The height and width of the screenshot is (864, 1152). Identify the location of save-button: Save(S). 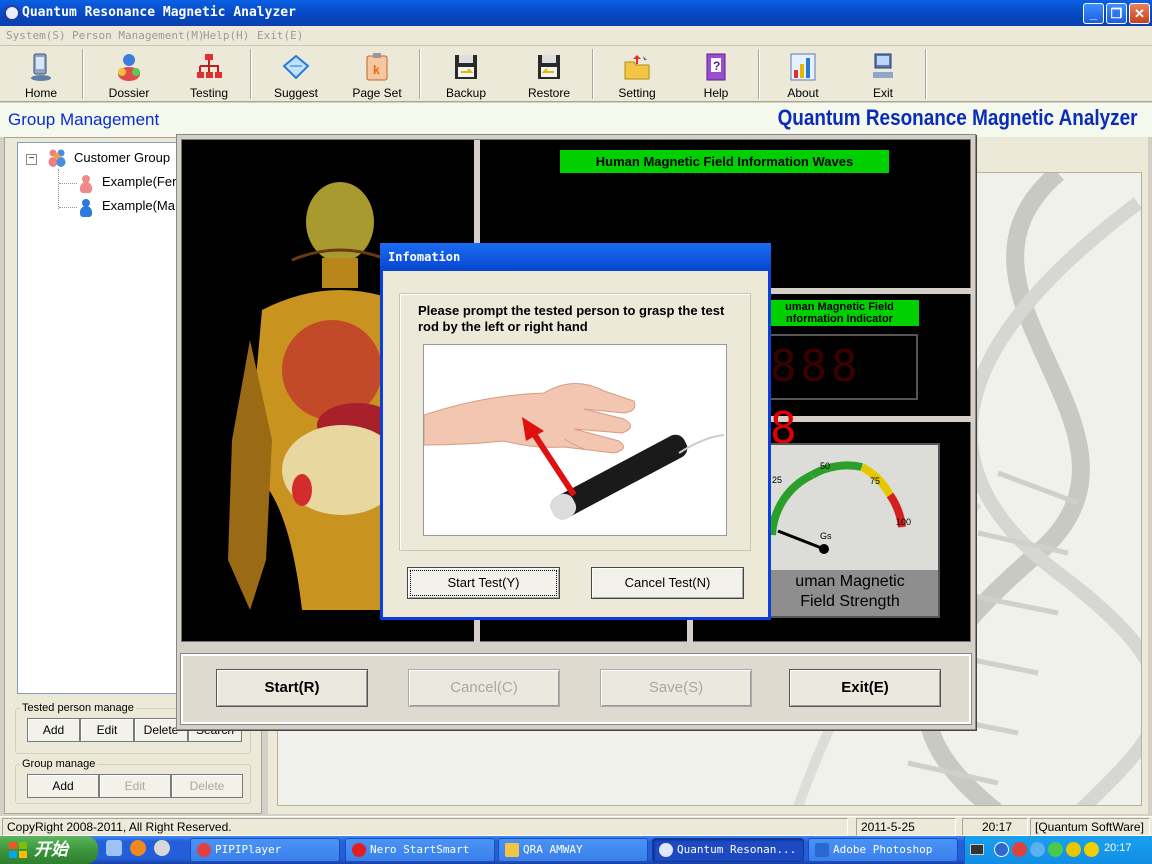
(676, 688).